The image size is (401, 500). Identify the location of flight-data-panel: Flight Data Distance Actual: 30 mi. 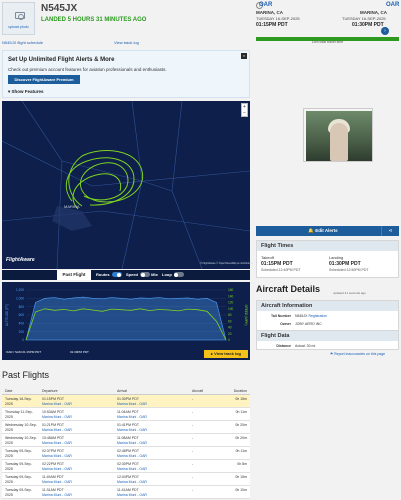
(327, 340).